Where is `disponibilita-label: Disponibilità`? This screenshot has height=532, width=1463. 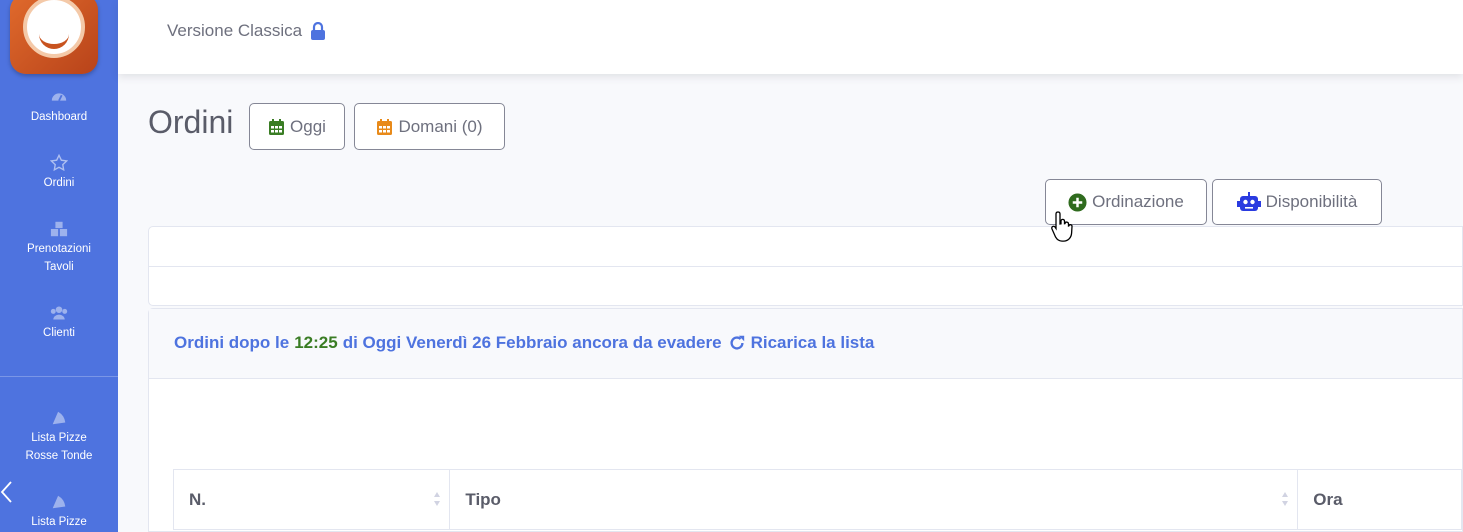 disponibilita-label: Disponibilità is located at coordinates (1311, 201).